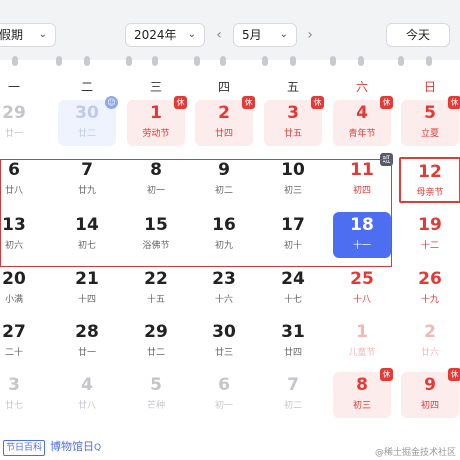 This screenshot has width=460, height=460. What do you see at coordinates (429, 87) in the screenshot?
I see `weekday-label: 日` at bounding box center [429, 87].